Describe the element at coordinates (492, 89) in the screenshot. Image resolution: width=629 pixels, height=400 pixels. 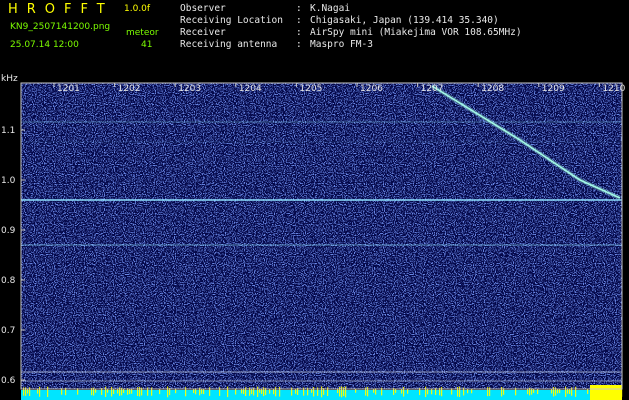
I see `time-tick-label: 1208` at that location.